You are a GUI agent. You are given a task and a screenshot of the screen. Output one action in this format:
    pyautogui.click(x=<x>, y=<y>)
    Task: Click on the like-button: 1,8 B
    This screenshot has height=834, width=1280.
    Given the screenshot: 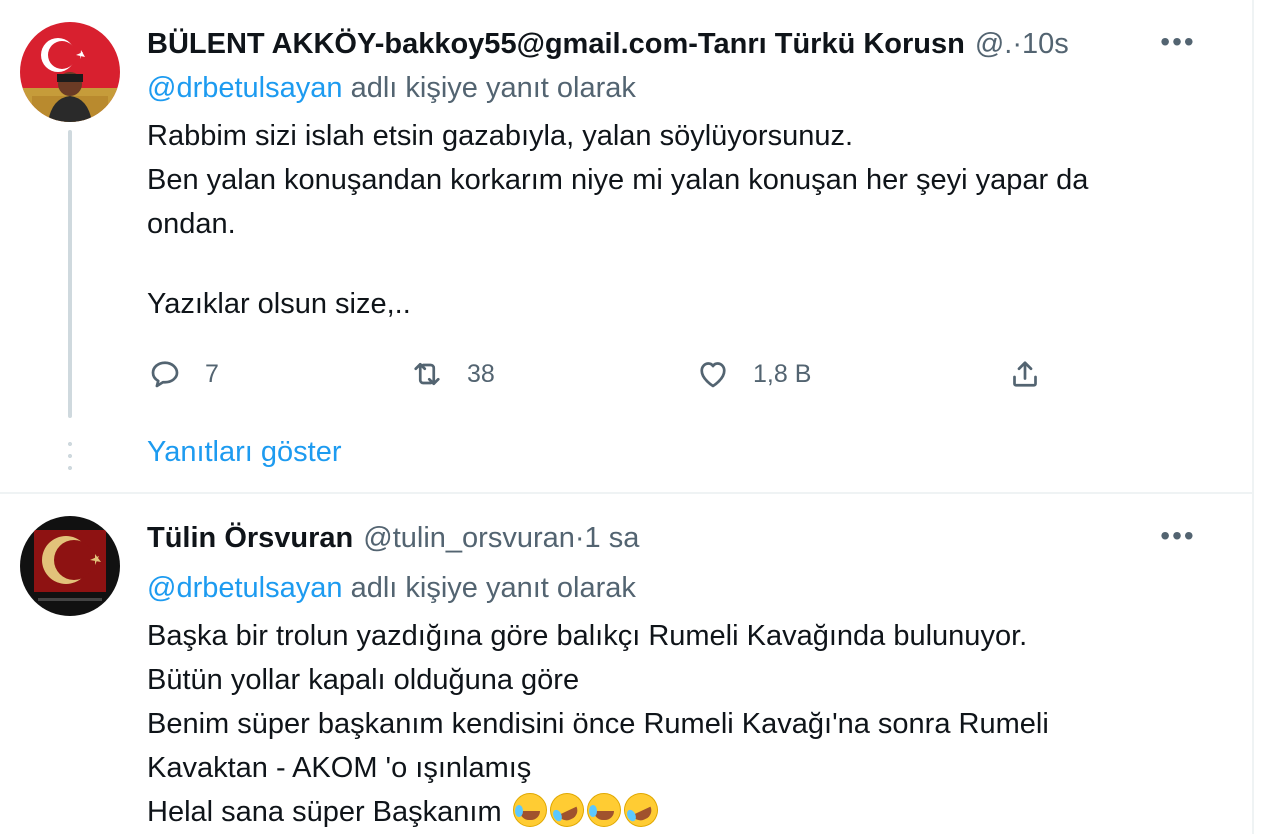 What is the action you would take?
    pyautogui.click(x=753, y=374)
    